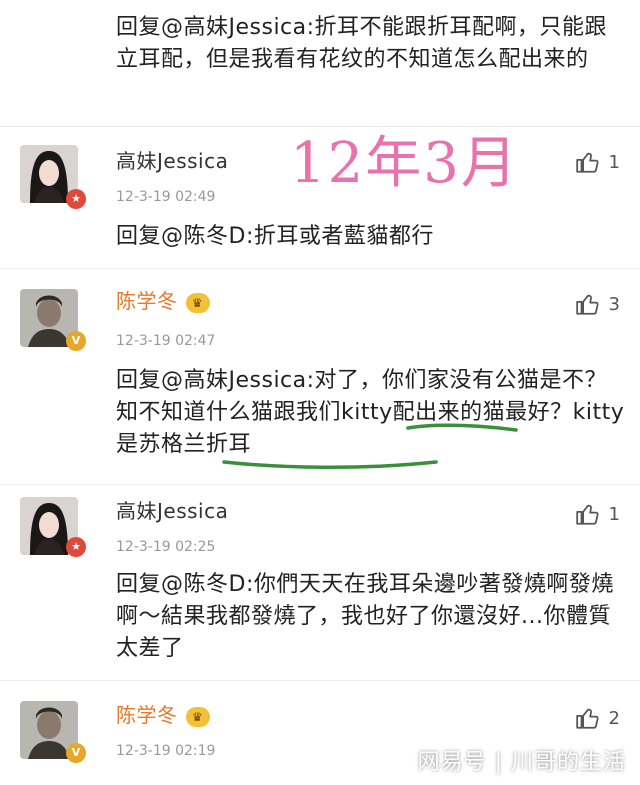  What do you see at coordinates (166, 547) in the screenshot?
I see `timestamp: 12-3-19 02:25` at bounding box center [166, 547].